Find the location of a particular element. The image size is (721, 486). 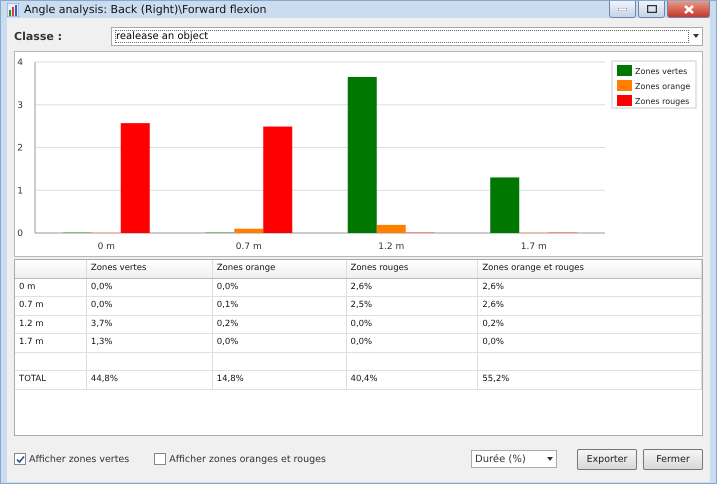

table-cell: 1,3% is located at coordinates (101, 342).